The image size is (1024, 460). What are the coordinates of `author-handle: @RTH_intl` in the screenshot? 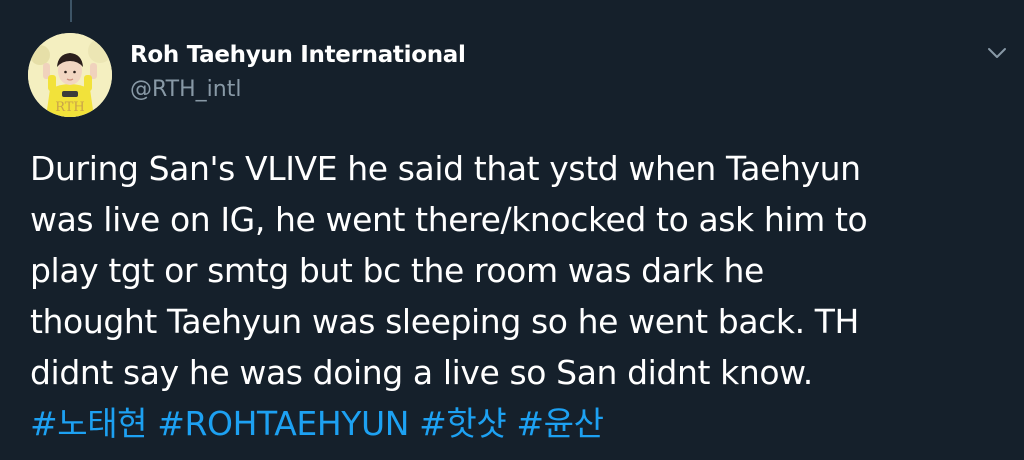 It's located at (185, 89).